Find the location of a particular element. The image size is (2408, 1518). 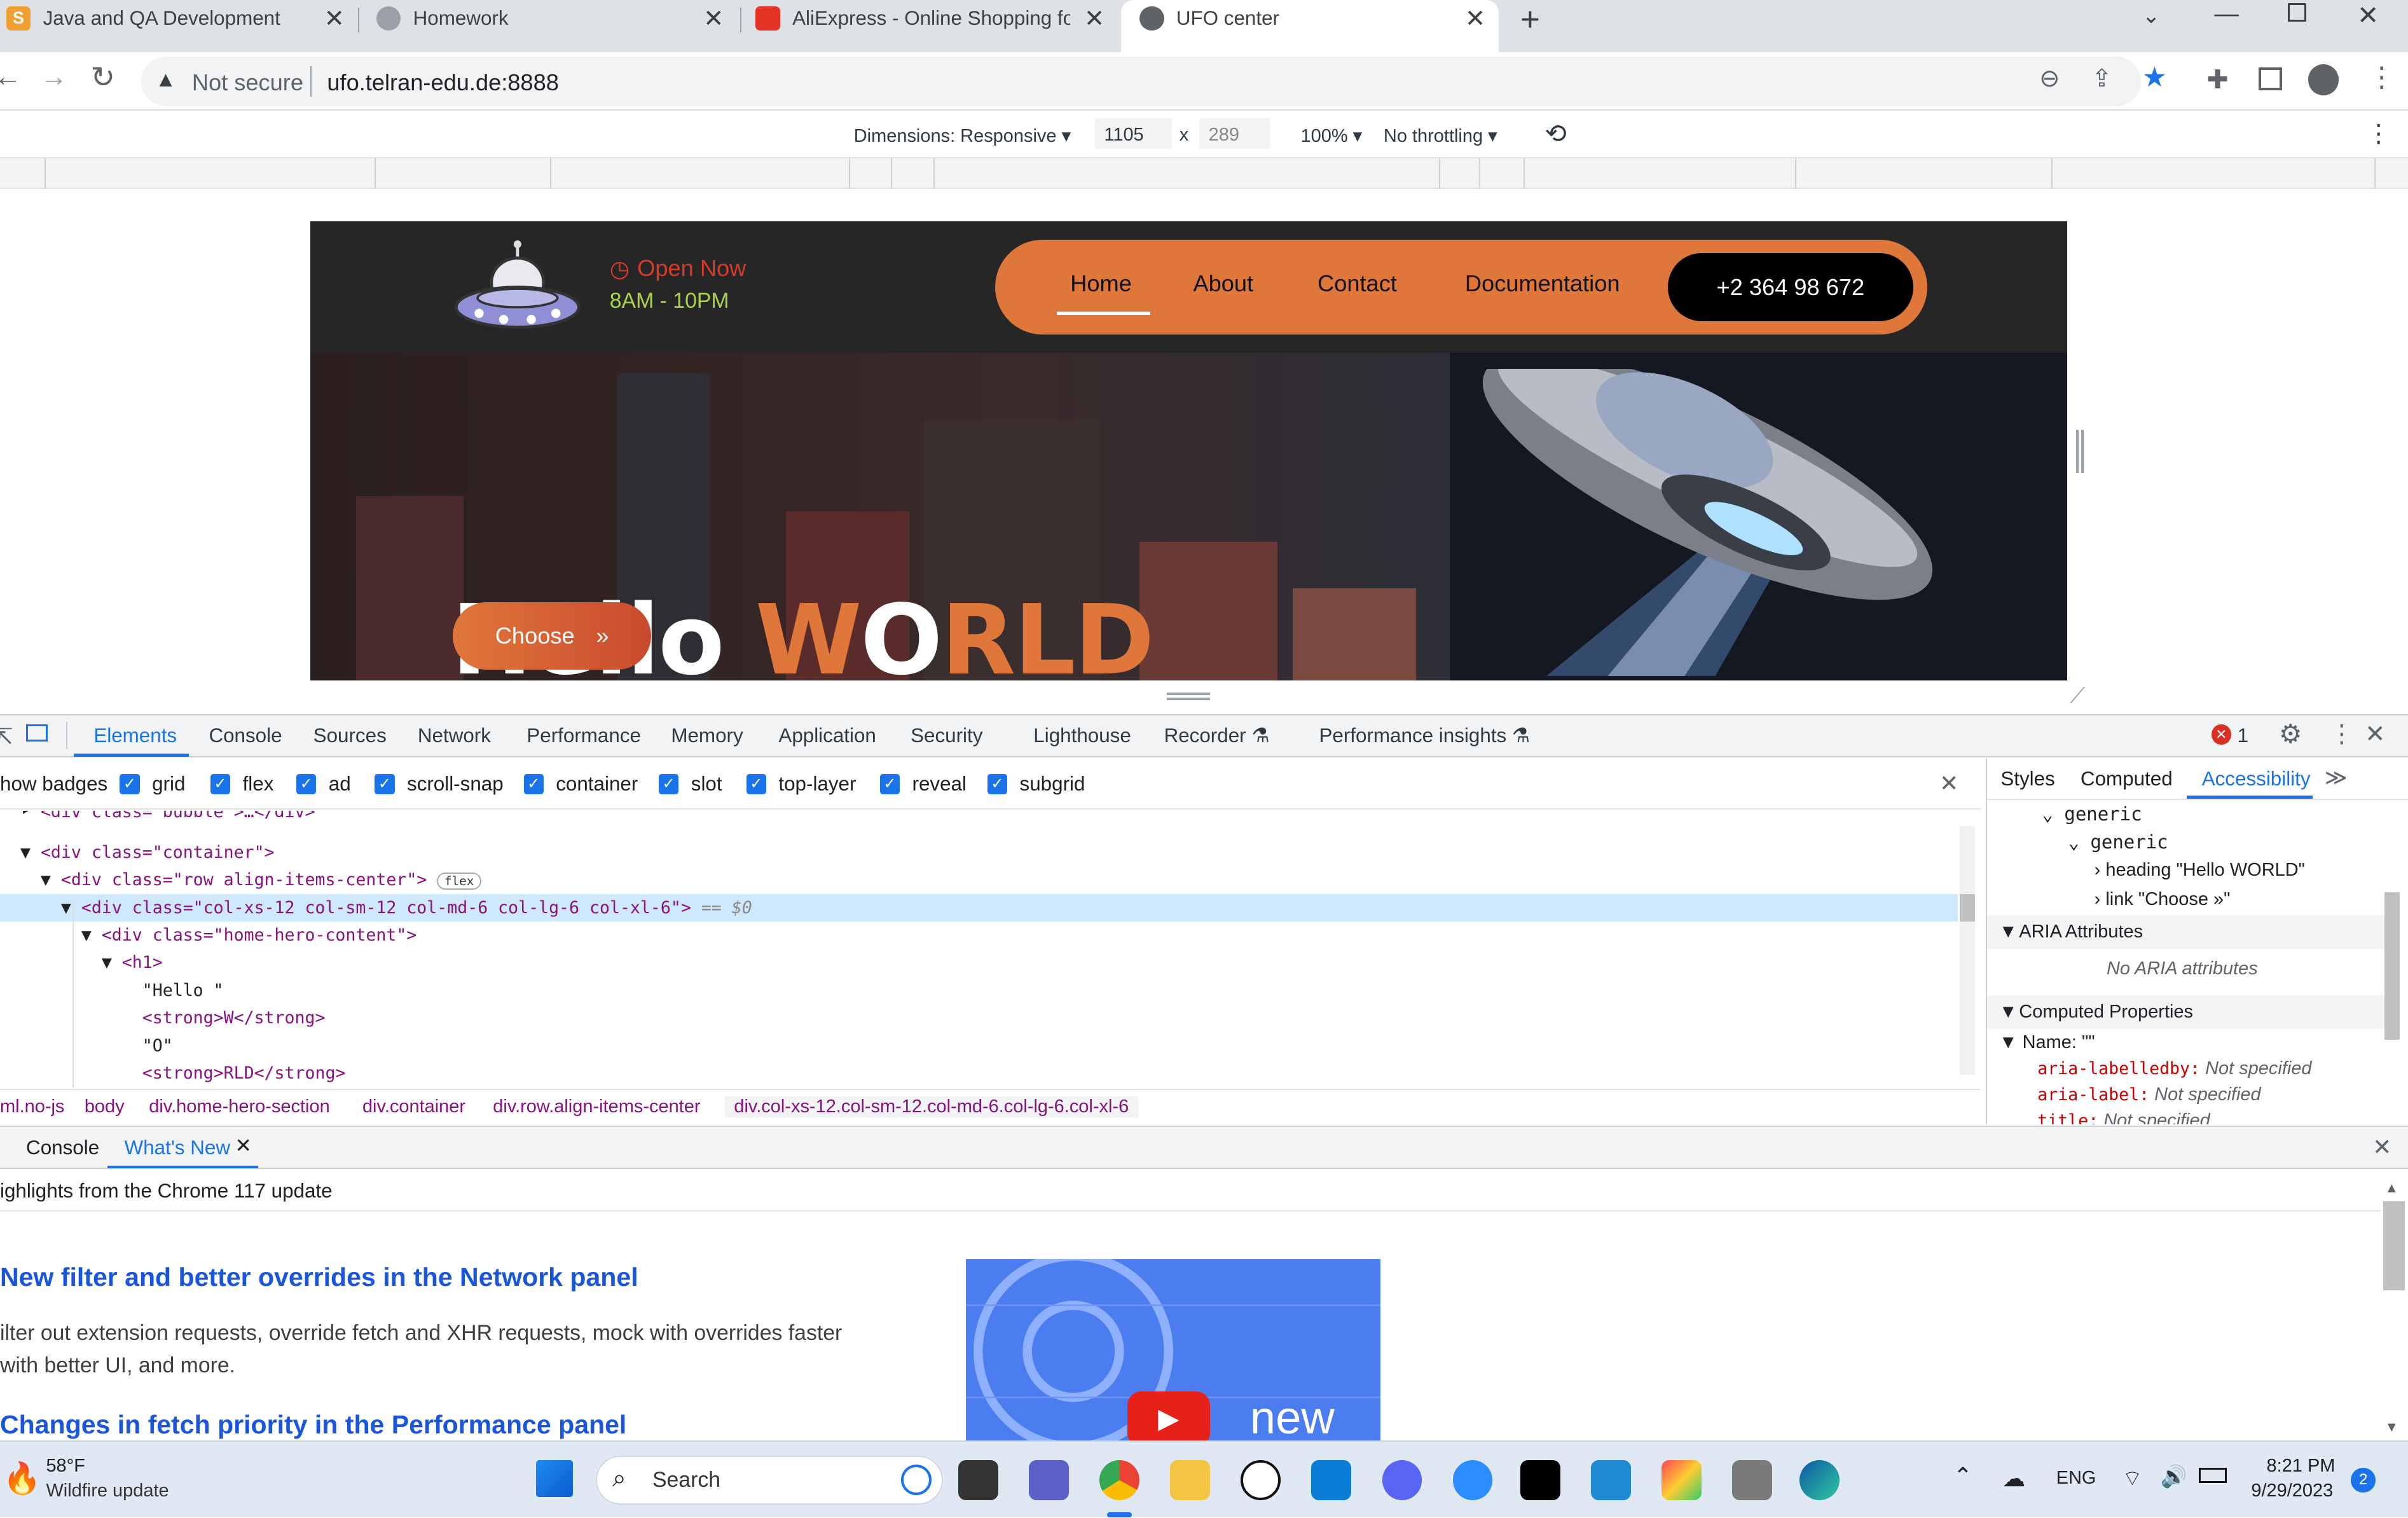

name-property: ▼ Name: "" is located at coordinates (2047, 1043).